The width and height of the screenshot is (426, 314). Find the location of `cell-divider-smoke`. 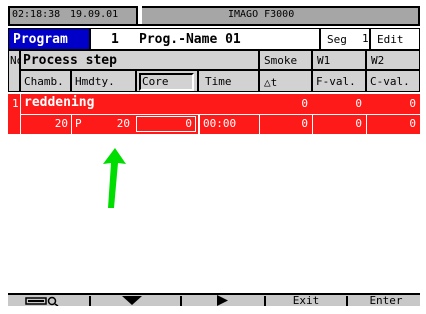

cell-divider-smoke is located at coordinates (259, 124).